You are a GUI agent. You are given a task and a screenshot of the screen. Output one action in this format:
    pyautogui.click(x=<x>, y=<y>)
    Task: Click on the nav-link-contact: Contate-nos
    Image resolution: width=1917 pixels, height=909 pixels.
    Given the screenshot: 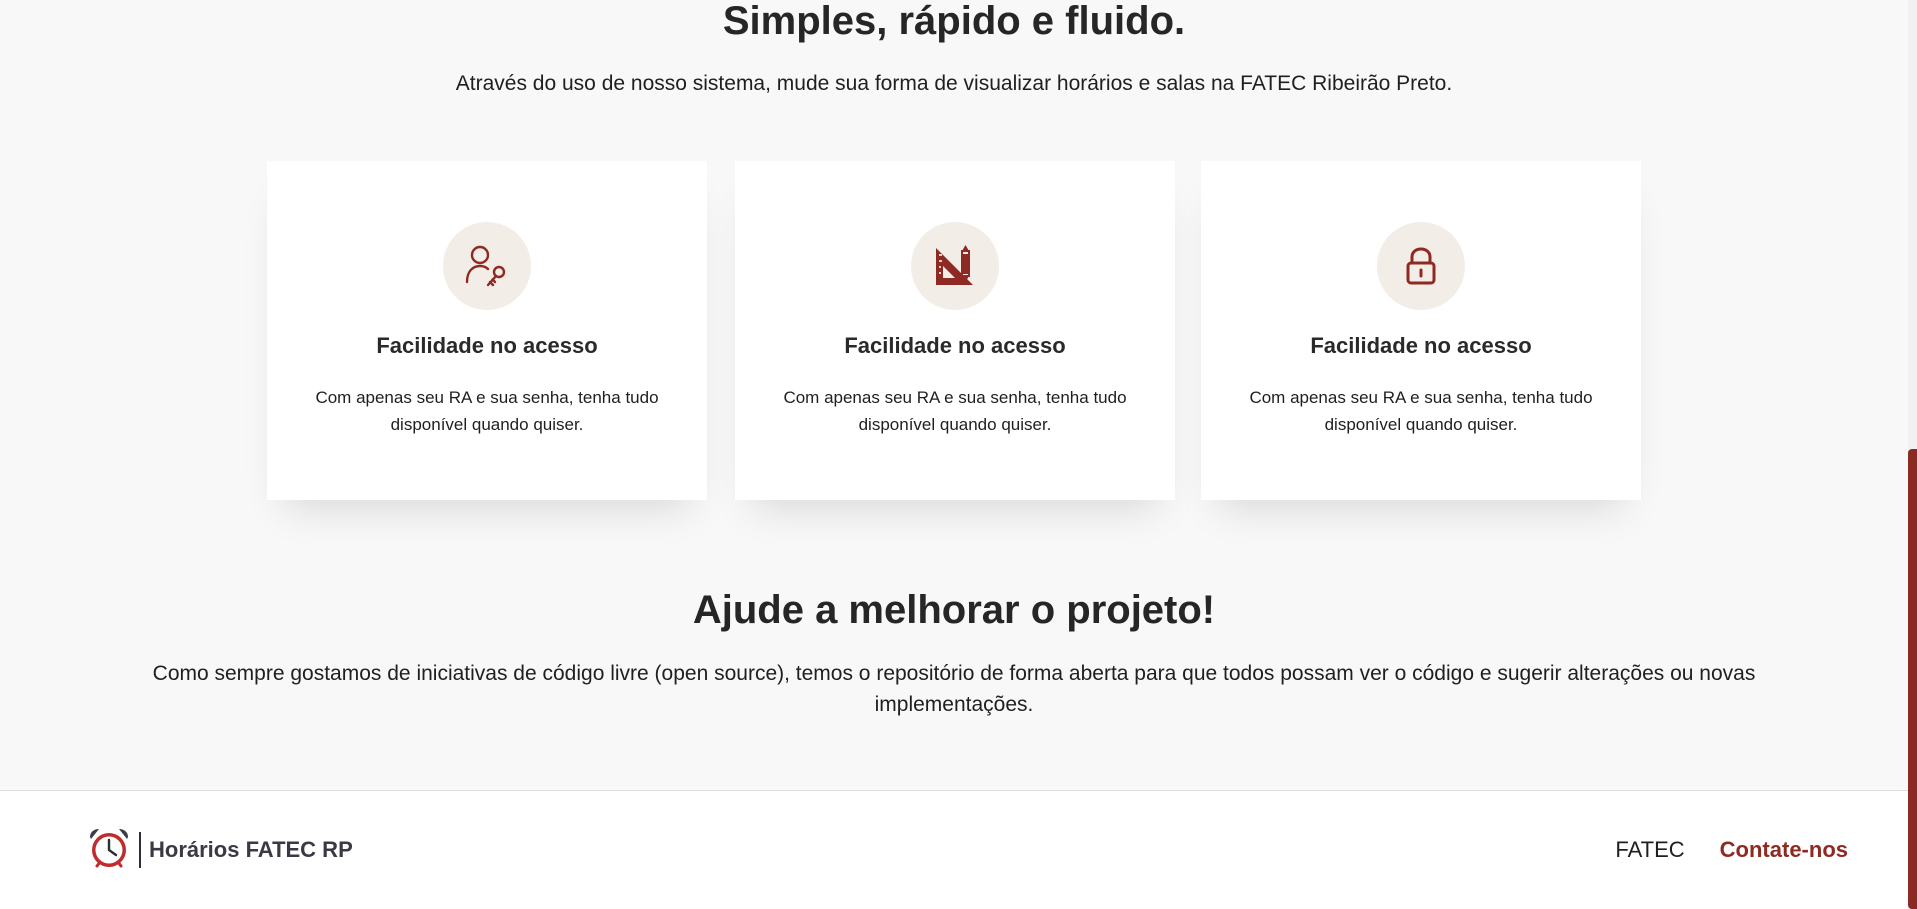 What is the action you would take?
    pyautogui.click(x=1784, y=850)
    